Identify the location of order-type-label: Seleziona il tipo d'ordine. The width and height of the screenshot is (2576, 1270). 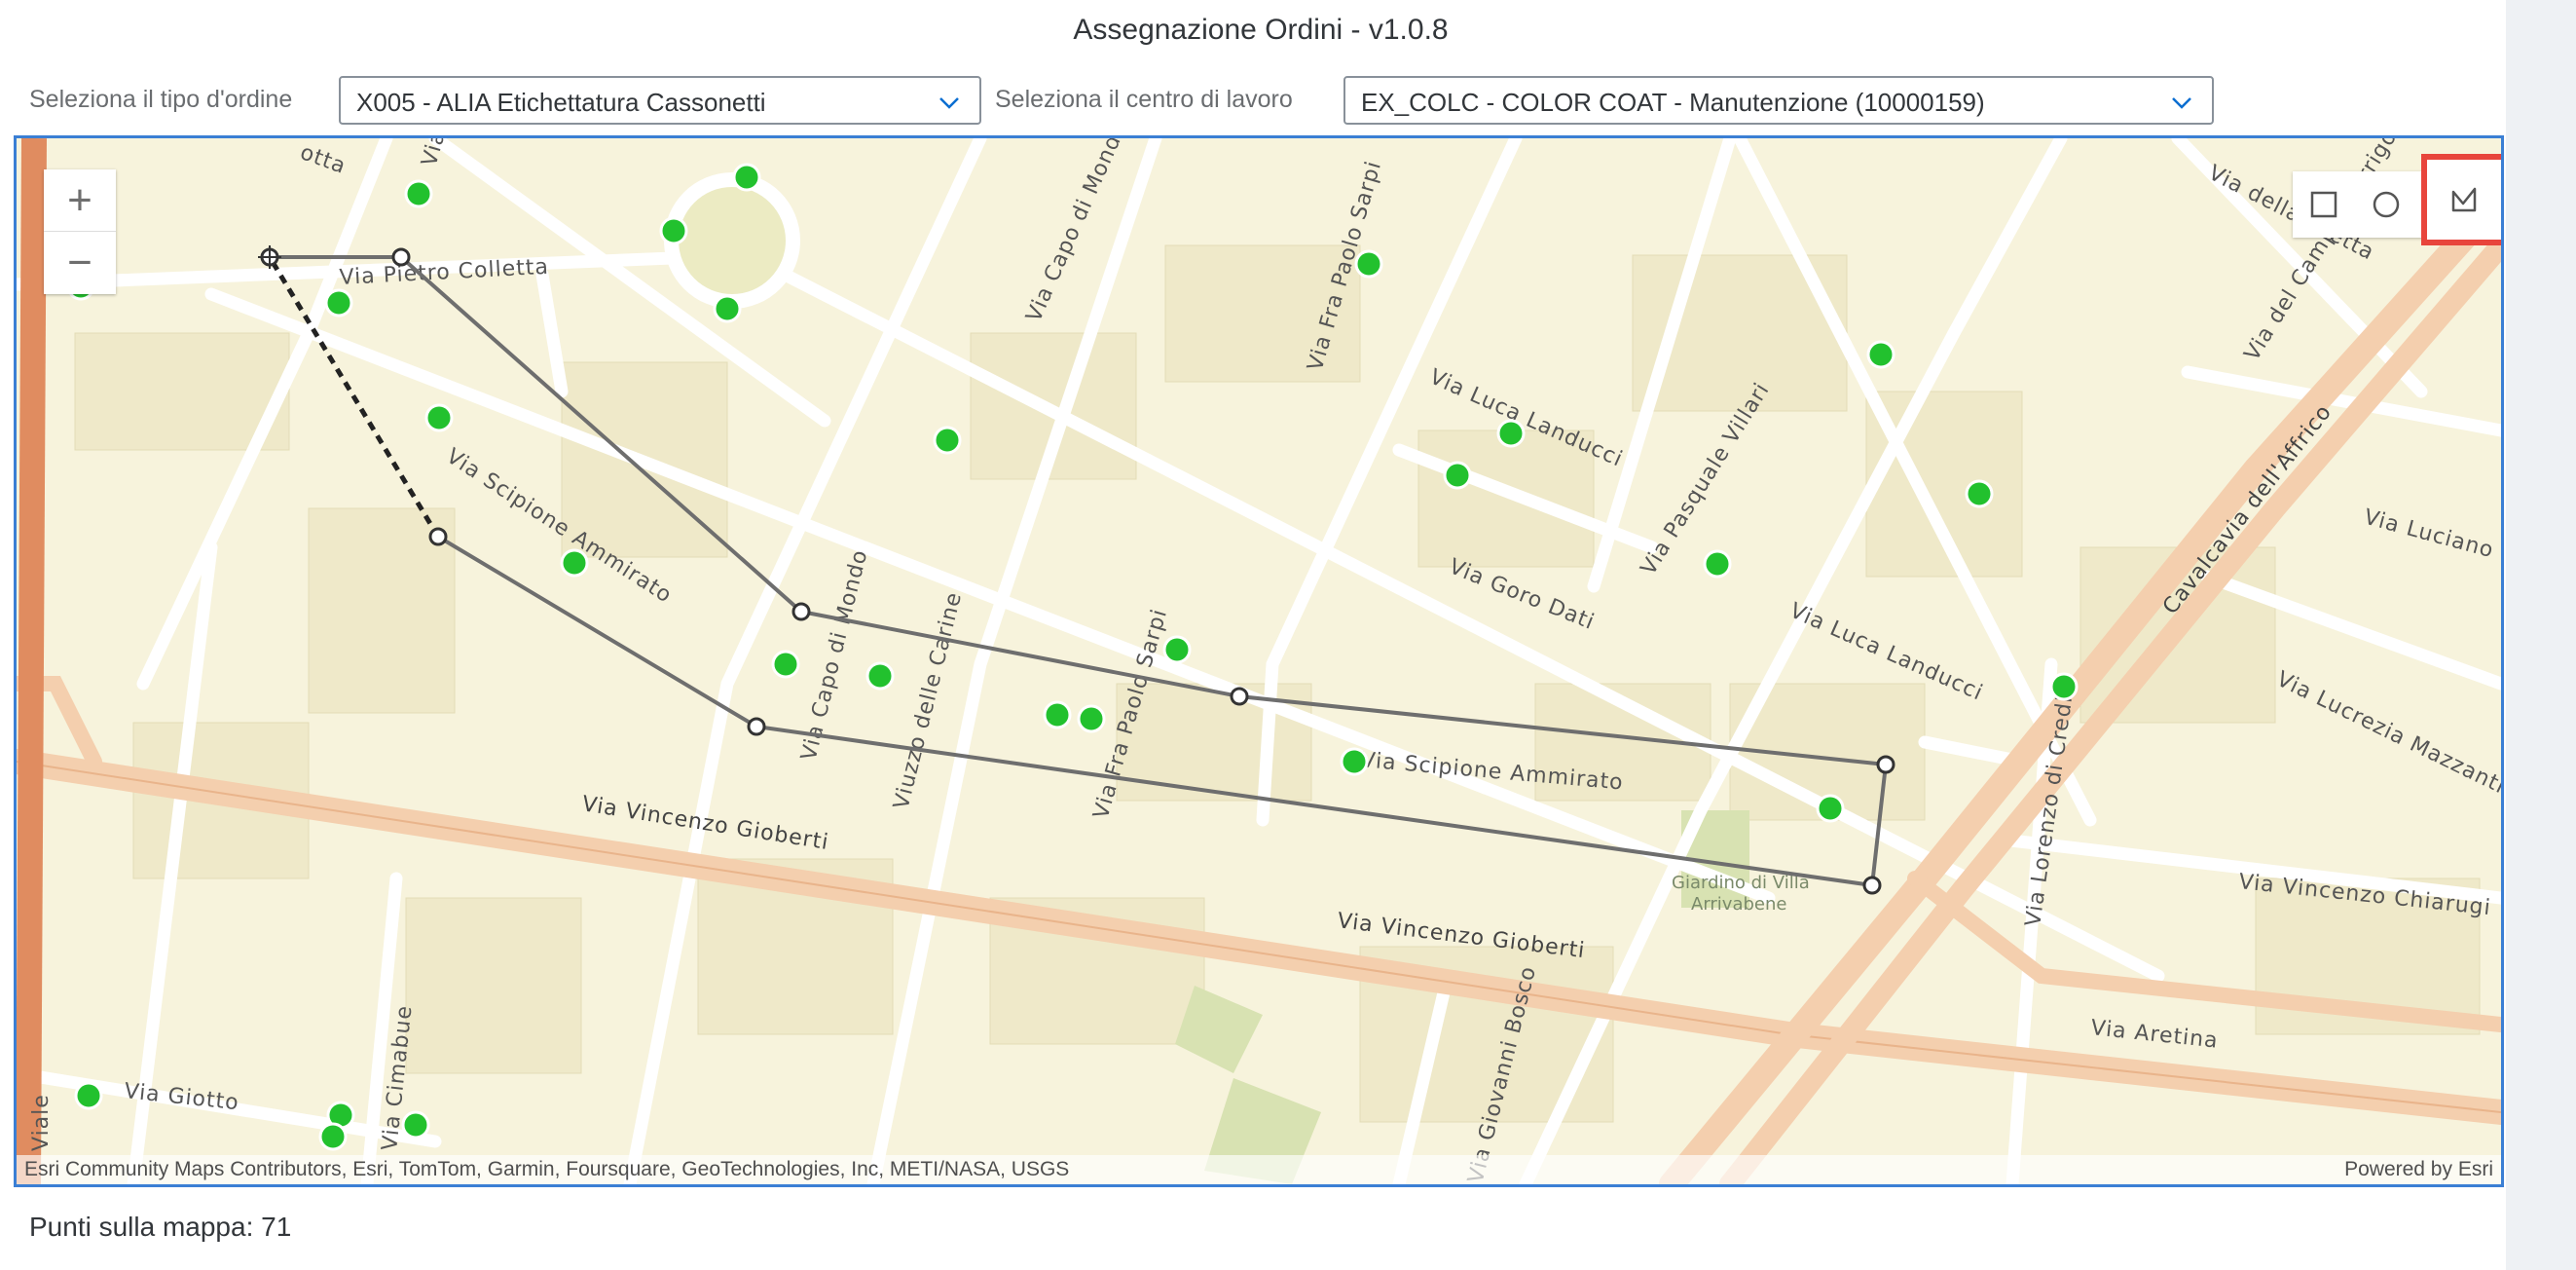
(161, 99).